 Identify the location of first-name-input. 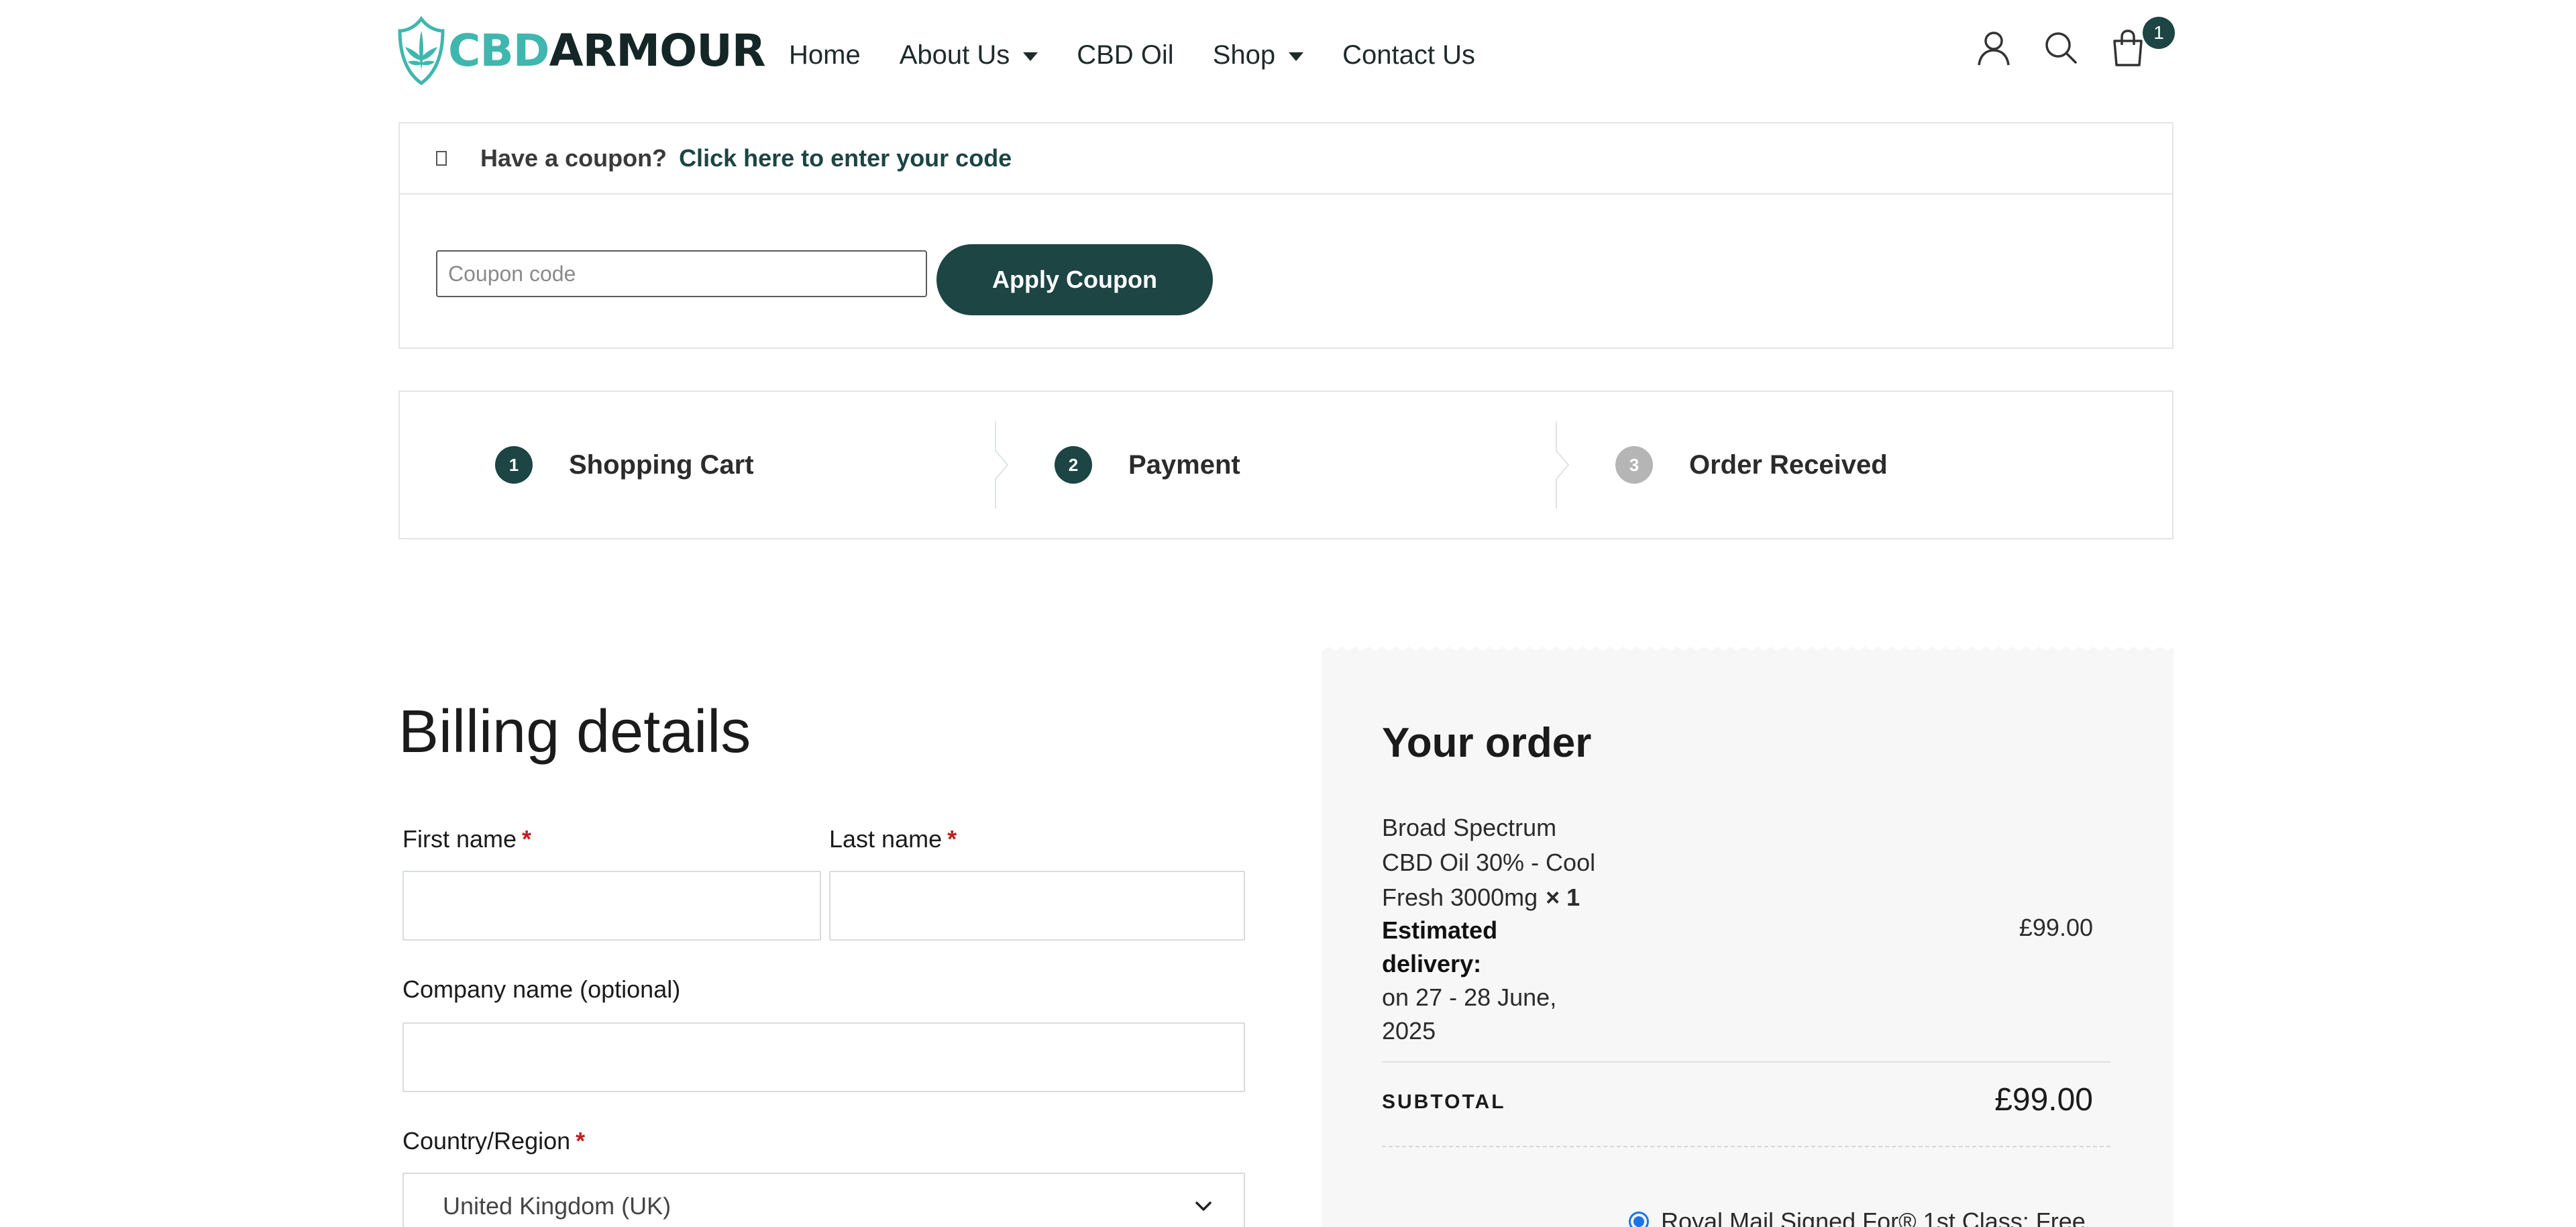
(611, 906).